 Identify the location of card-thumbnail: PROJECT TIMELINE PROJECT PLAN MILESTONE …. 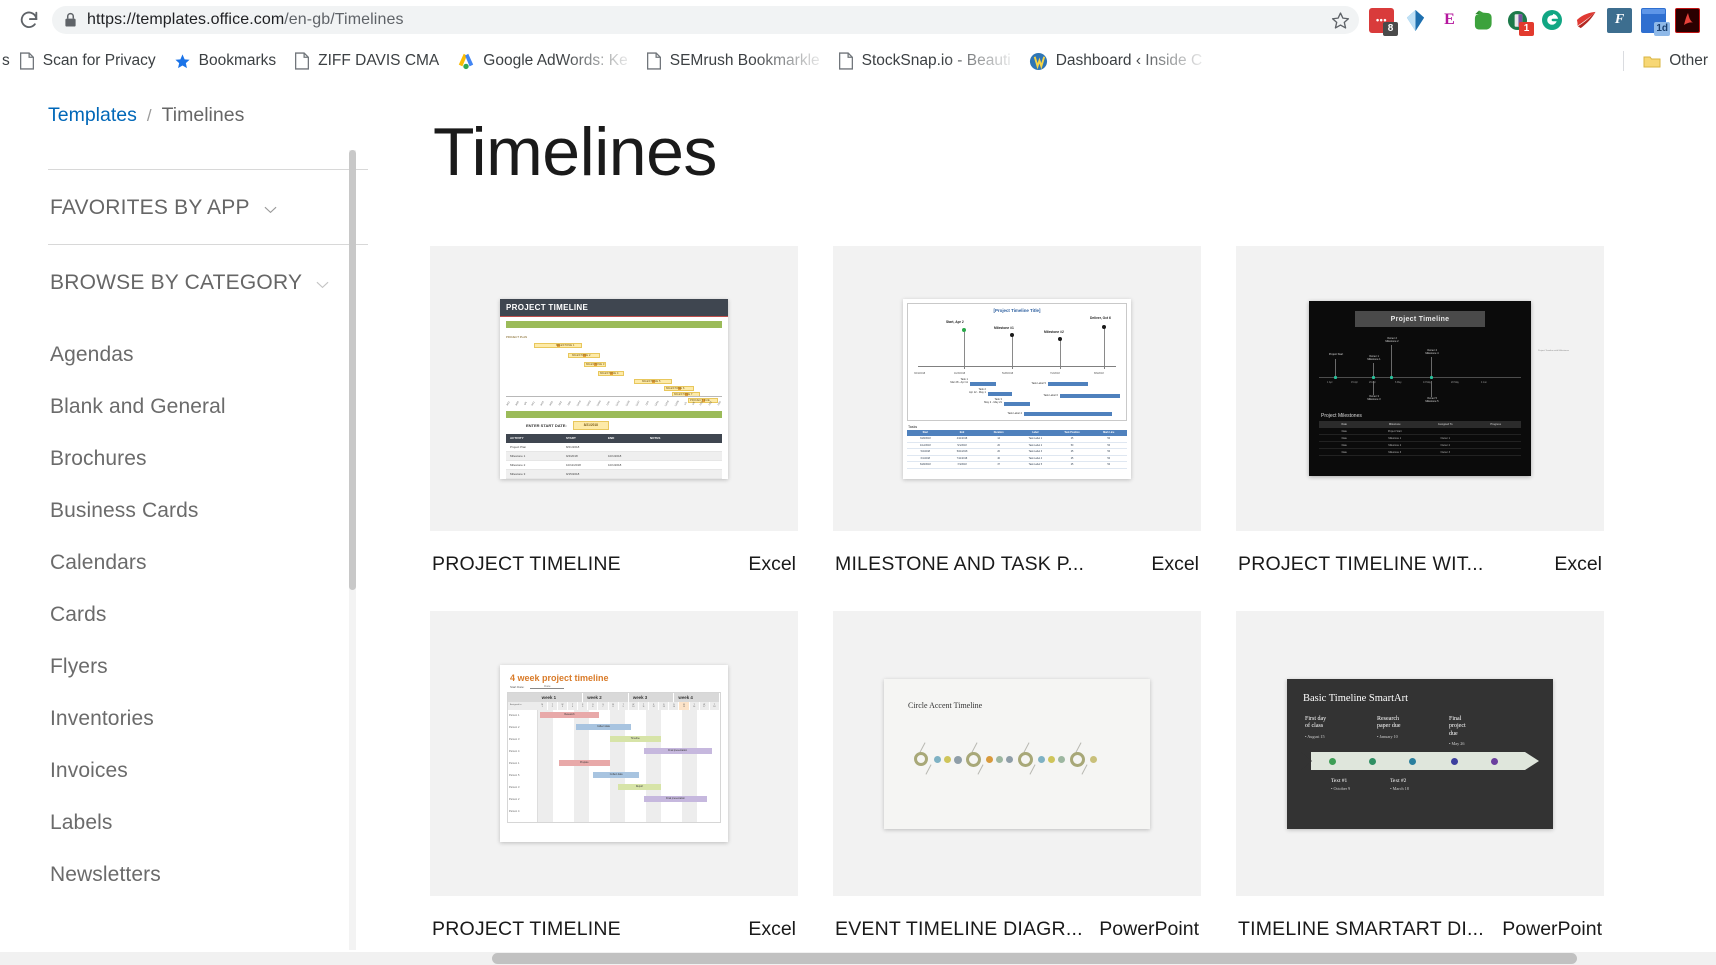
(614, 388).